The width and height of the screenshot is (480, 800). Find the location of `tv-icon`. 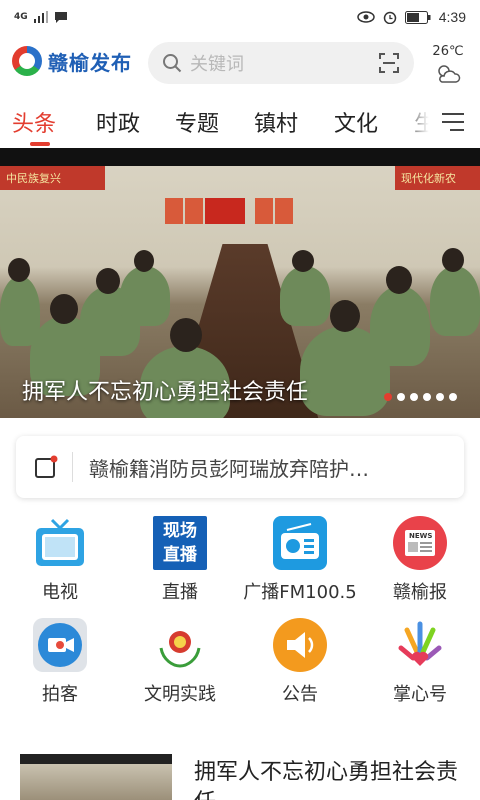

tv-icon is located at coordinates (60, 543).